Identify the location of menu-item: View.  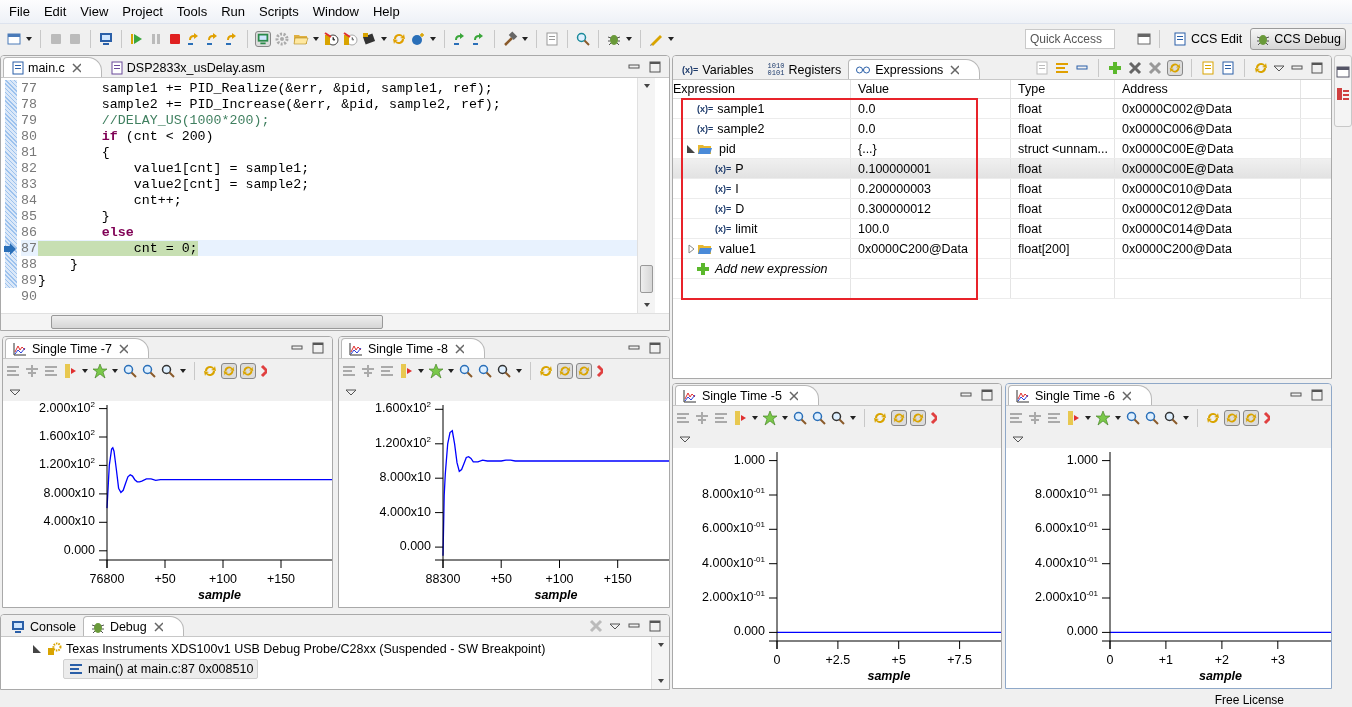
(94, 11).